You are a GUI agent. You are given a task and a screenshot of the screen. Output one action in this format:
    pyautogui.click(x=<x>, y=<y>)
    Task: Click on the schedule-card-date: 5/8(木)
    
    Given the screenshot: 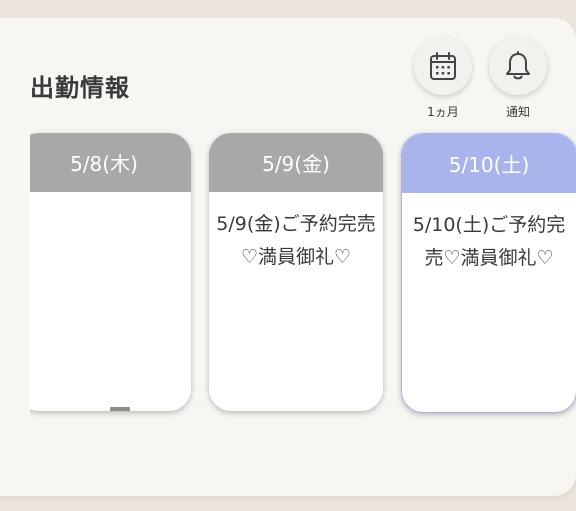 What is the action you would take?
    pyautogui.click(x=104, y=162)
    